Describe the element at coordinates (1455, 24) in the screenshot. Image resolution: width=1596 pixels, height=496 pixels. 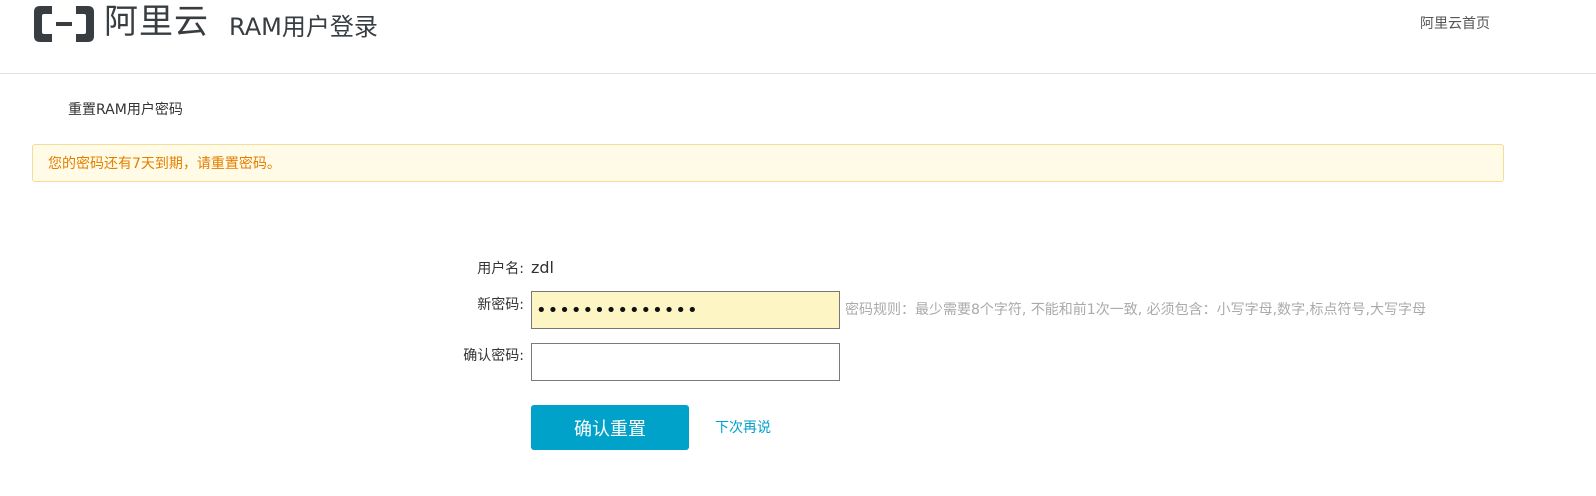
I see `home-link: 阿里云首页` at that location.